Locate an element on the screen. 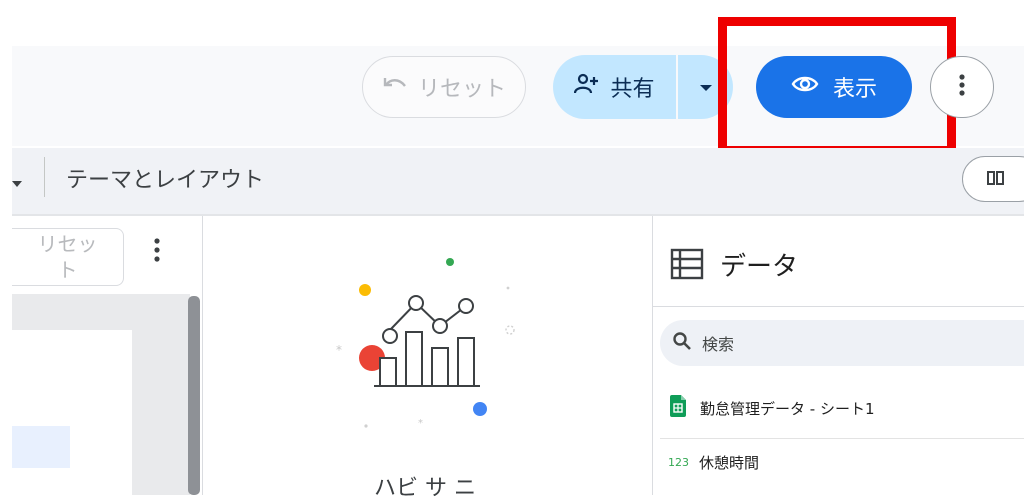 Image resolution: width=1024 pixels, height=502 pixels. number-type-icon: 123 is located at coordinates (678, 462).